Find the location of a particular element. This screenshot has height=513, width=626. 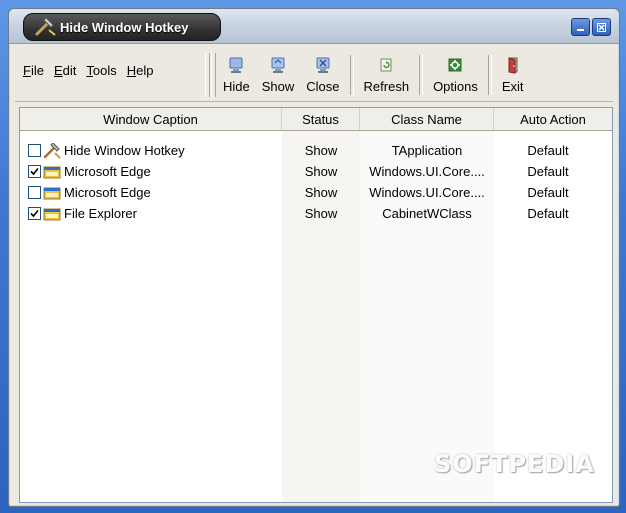

refresh-icon is located at coordinates (386, 65).